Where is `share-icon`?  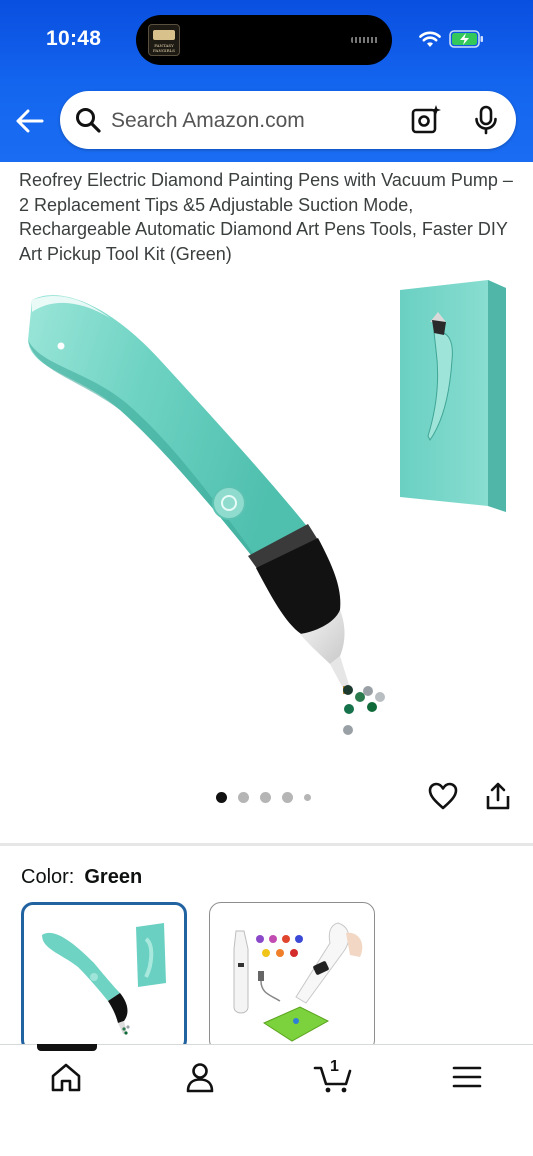
share-icon is located at coordinates (498, 796).